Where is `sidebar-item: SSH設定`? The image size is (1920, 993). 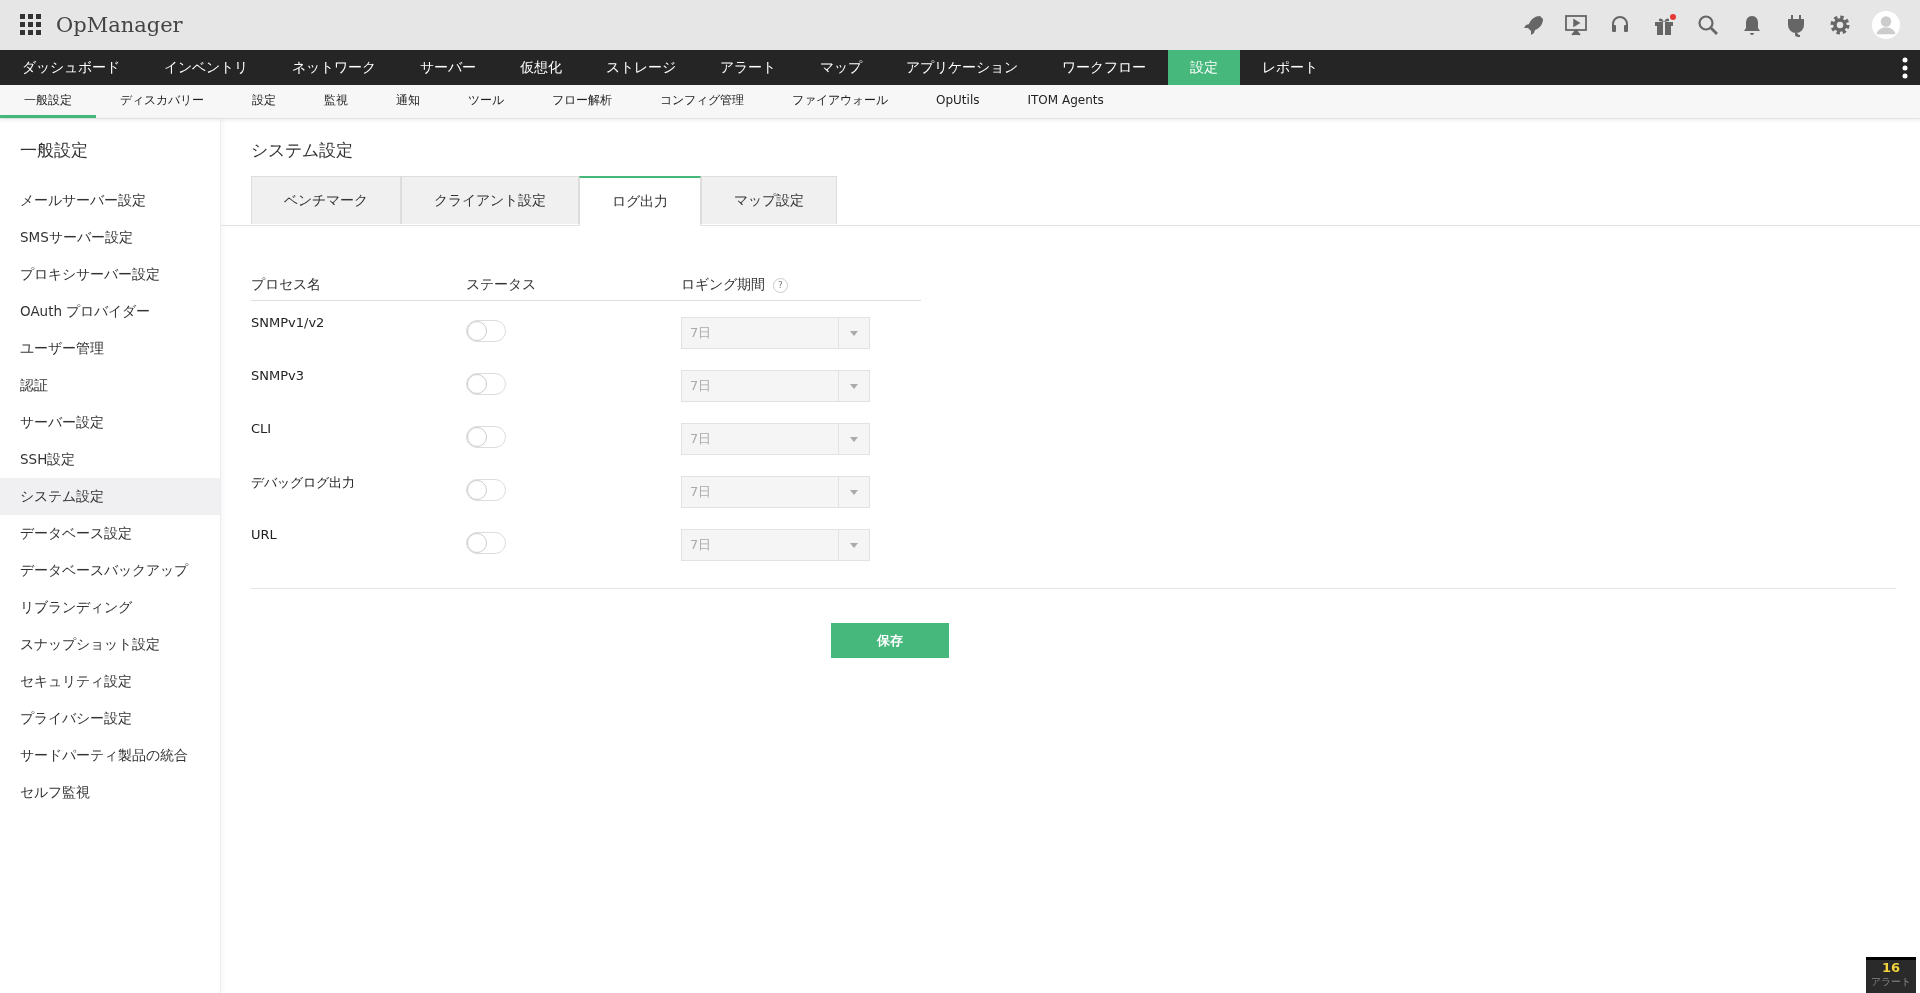
sidebar-item: SSH設定 is located at coordinates (110, 459).